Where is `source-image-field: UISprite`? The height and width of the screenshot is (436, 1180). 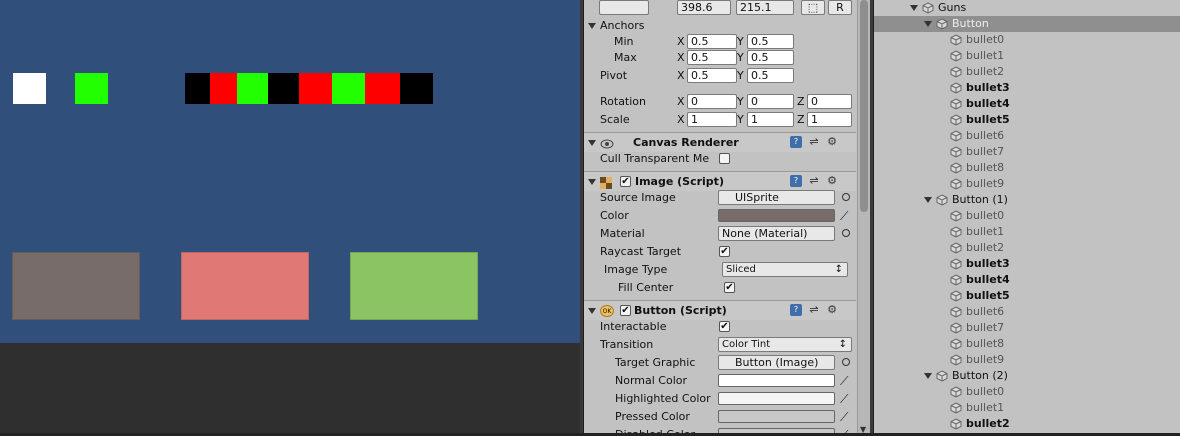
source-image-field: UISprite is located at coordinates (776, 197).